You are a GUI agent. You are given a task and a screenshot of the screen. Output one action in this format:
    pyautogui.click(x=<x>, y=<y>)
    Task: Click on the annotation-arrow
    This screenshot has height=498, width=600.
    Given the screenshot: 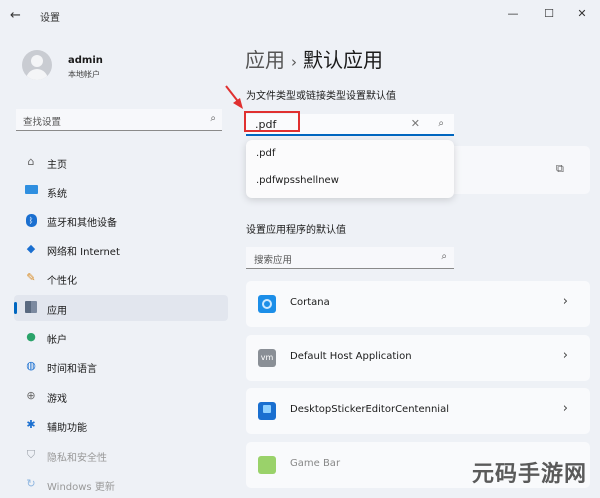 What is the action you would take?
    pyautogui.click(x=234, y=97)
    